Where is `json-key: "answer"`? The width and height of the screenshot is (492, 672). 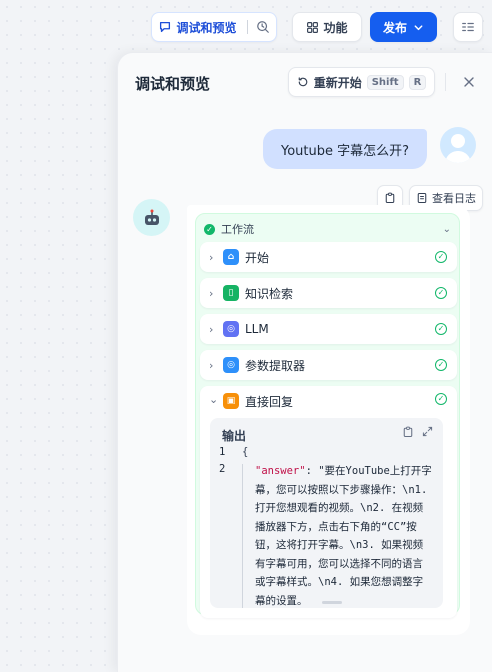
json-key: "answer" is located at coordinates (280, 471).